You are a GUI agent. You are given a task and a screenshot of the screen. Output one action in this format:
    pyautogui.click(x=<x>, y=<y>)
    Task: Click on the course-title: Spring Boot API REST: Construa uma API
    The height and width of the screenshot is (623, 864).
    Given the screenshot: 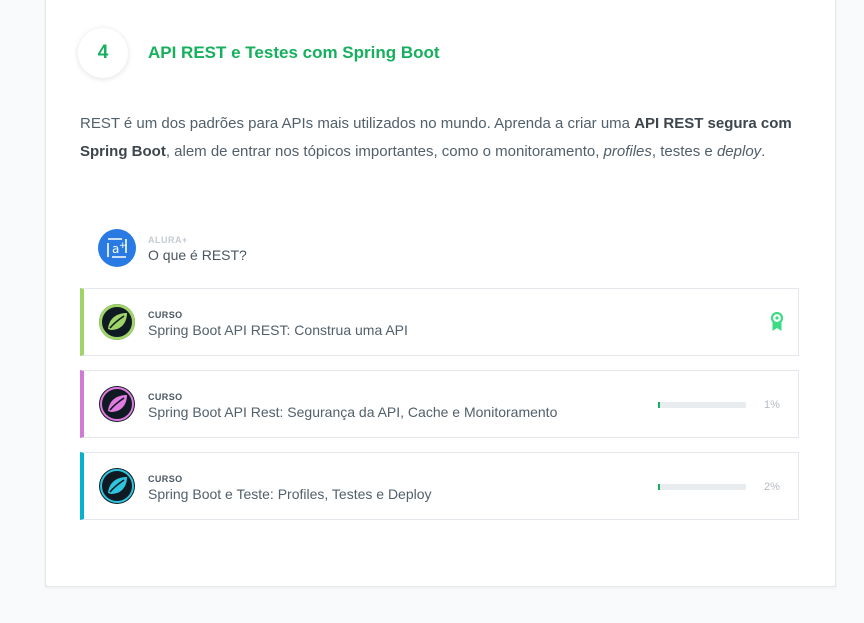 What is the action you would take?
    pyautogui.click(x=278, y=330)
    